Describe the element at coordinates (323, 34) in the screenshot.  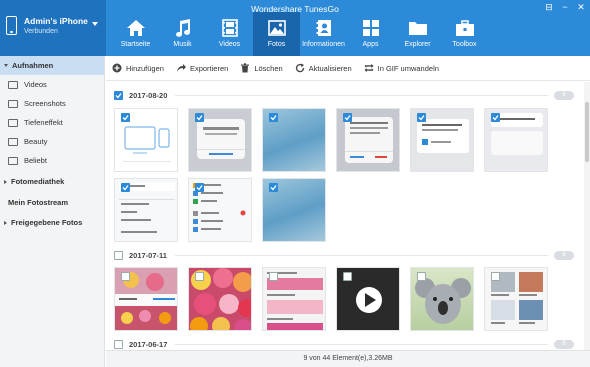
I see `nav-informationen: Informationen` at that location.